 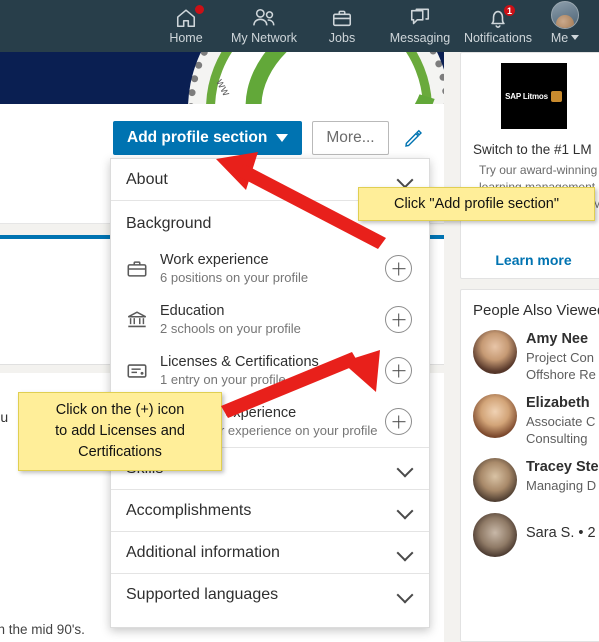 What do you see at coordinates (558, 403) in the screenshot?
I see `person-name: Elizabeth` at bounding box center [558, 403].